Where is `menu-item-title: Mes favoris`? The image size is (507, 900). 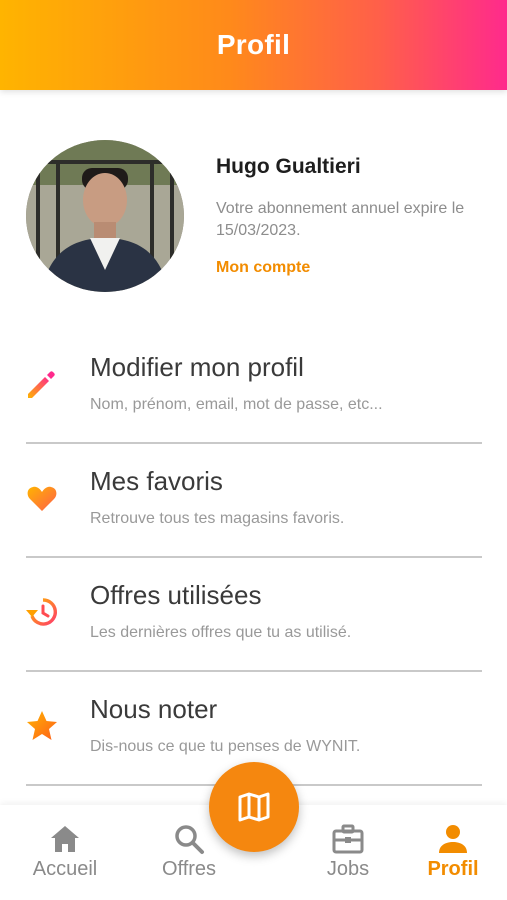 menu-item-title: Mes favoris is located at coordinates (156, 481).